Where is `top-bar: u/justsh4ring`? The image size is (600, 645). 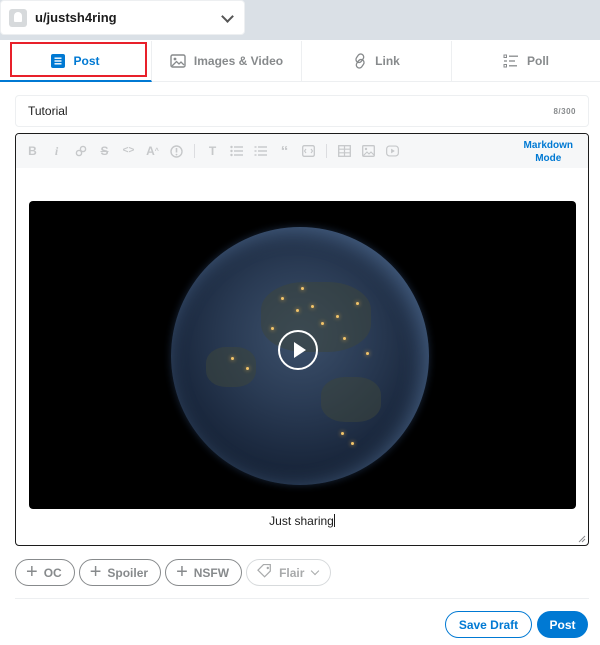
top-bar: u/justsh4ring is located at coordinates (300, 20).